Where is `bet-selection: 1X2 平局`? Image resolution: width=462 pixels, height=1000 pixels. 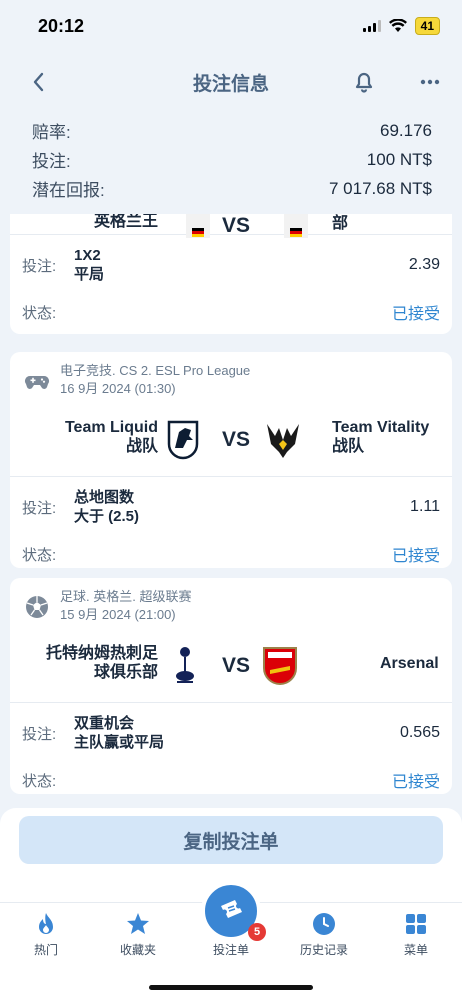
bet-selection: 1X2 平局 is located at coordinates (241, 265).